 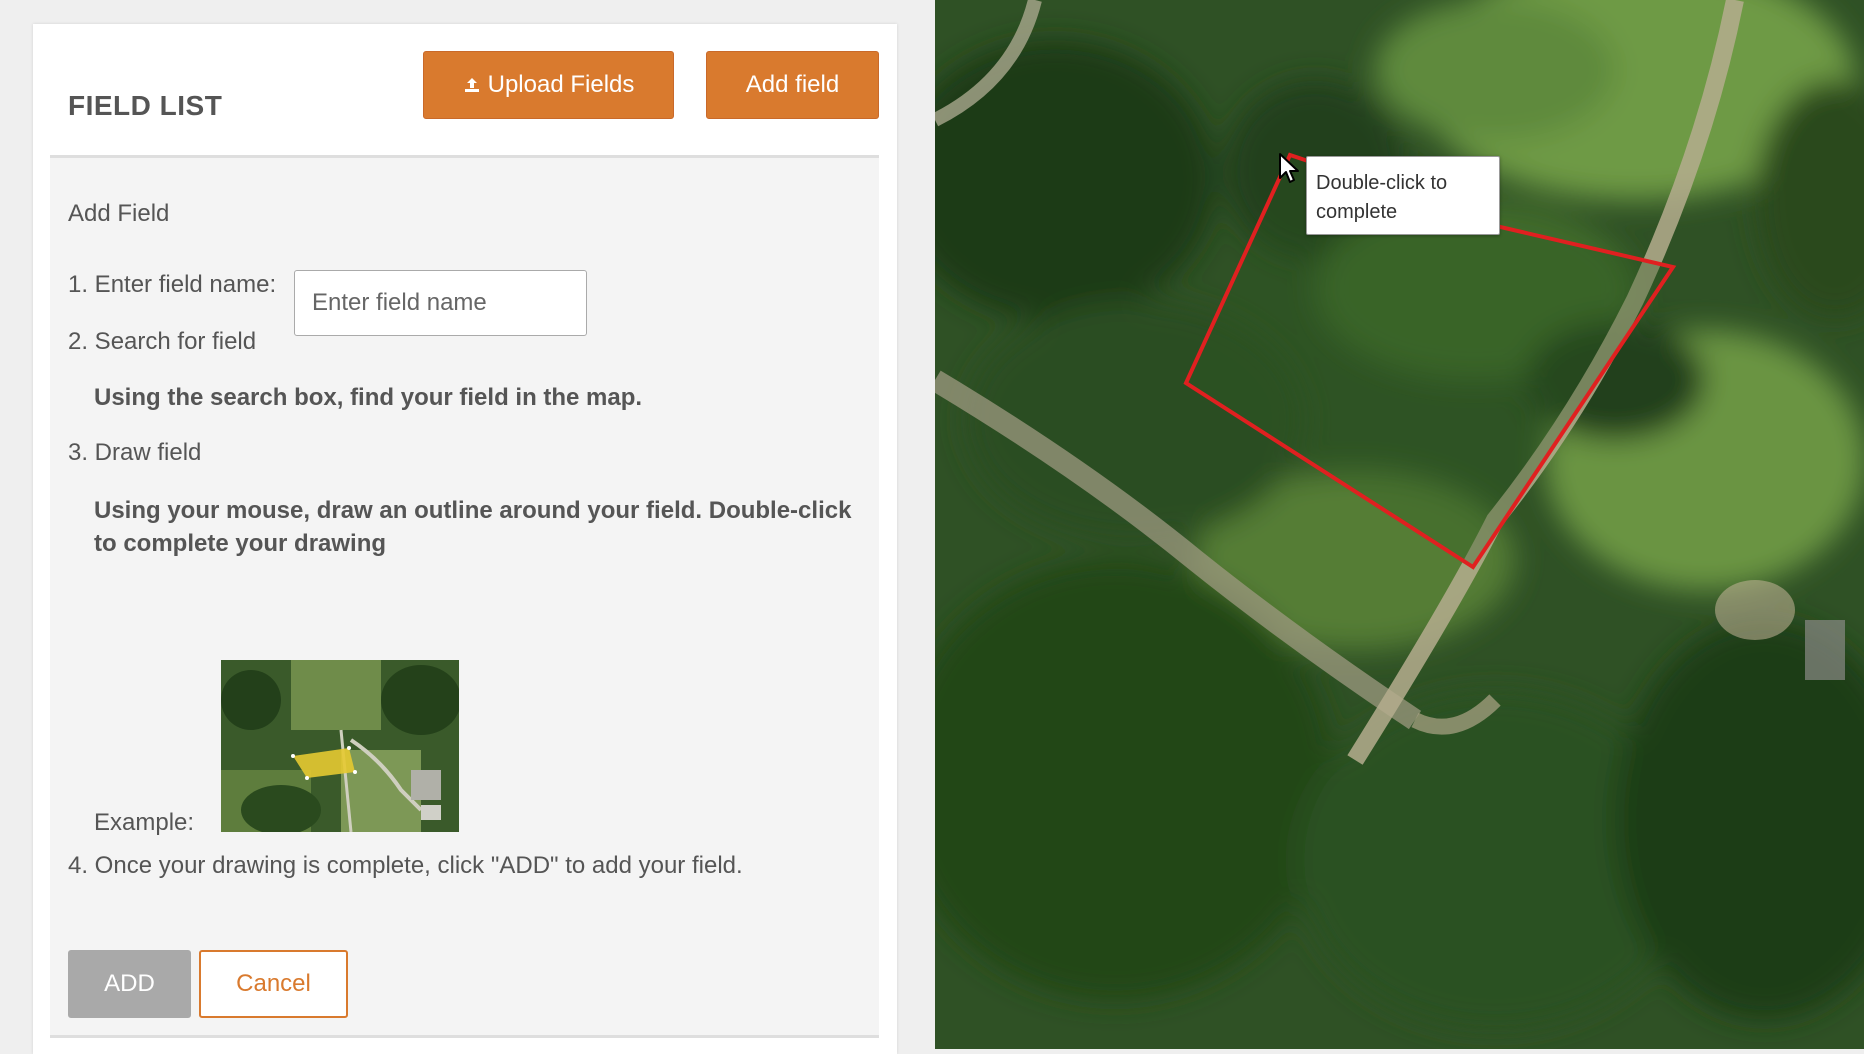 I want to click on add-button: ADD, so click(x=129, y=984).